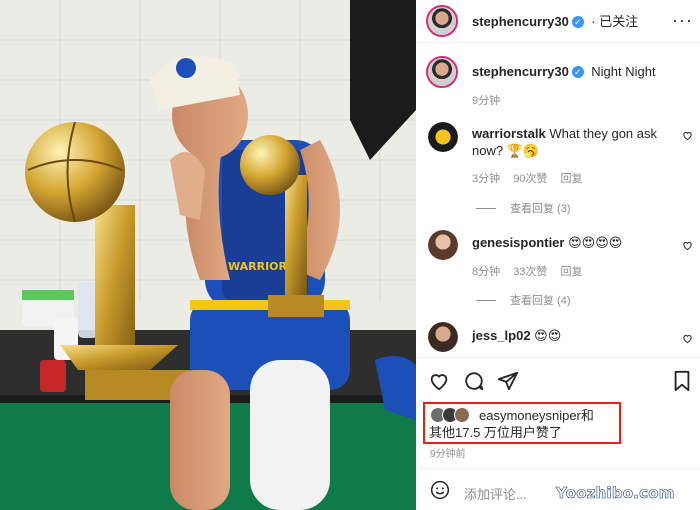 The width and height of the screenshot is (700, 510). What do you see at coordinates (501, 335) in the screenshot?
I see `comment-username: jess_lp02` at bounding box center [501, 335].